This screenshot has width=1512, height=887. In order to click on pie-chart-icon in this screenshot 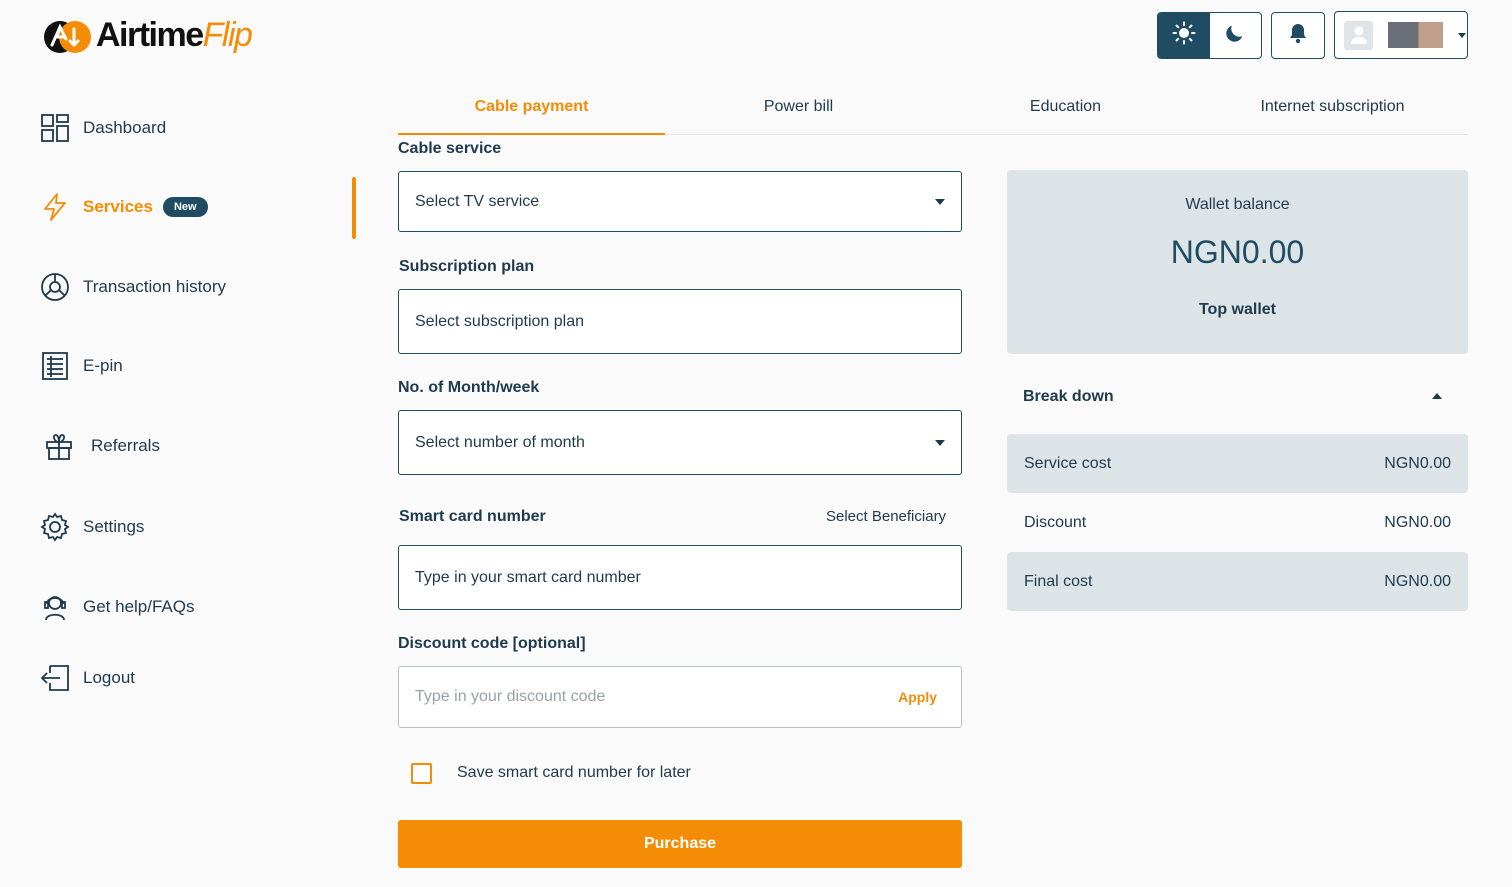, I will do `click(55, 287)`.